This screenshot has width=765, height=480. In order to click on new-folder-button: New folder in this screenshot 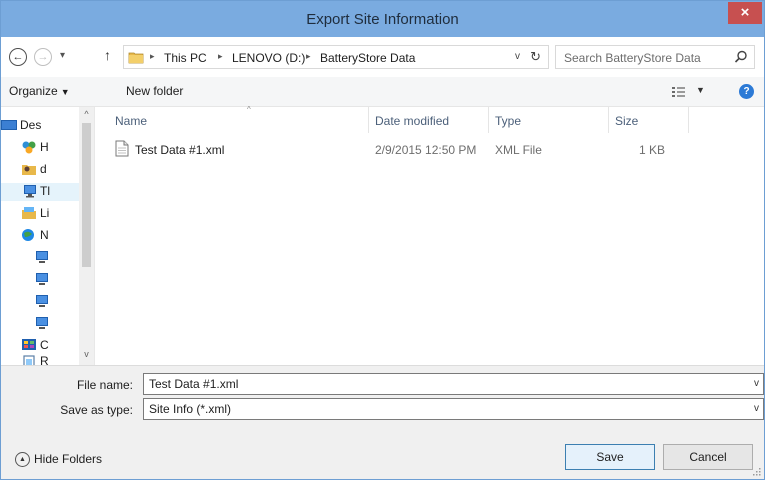, I will do `click(154, 91)`.